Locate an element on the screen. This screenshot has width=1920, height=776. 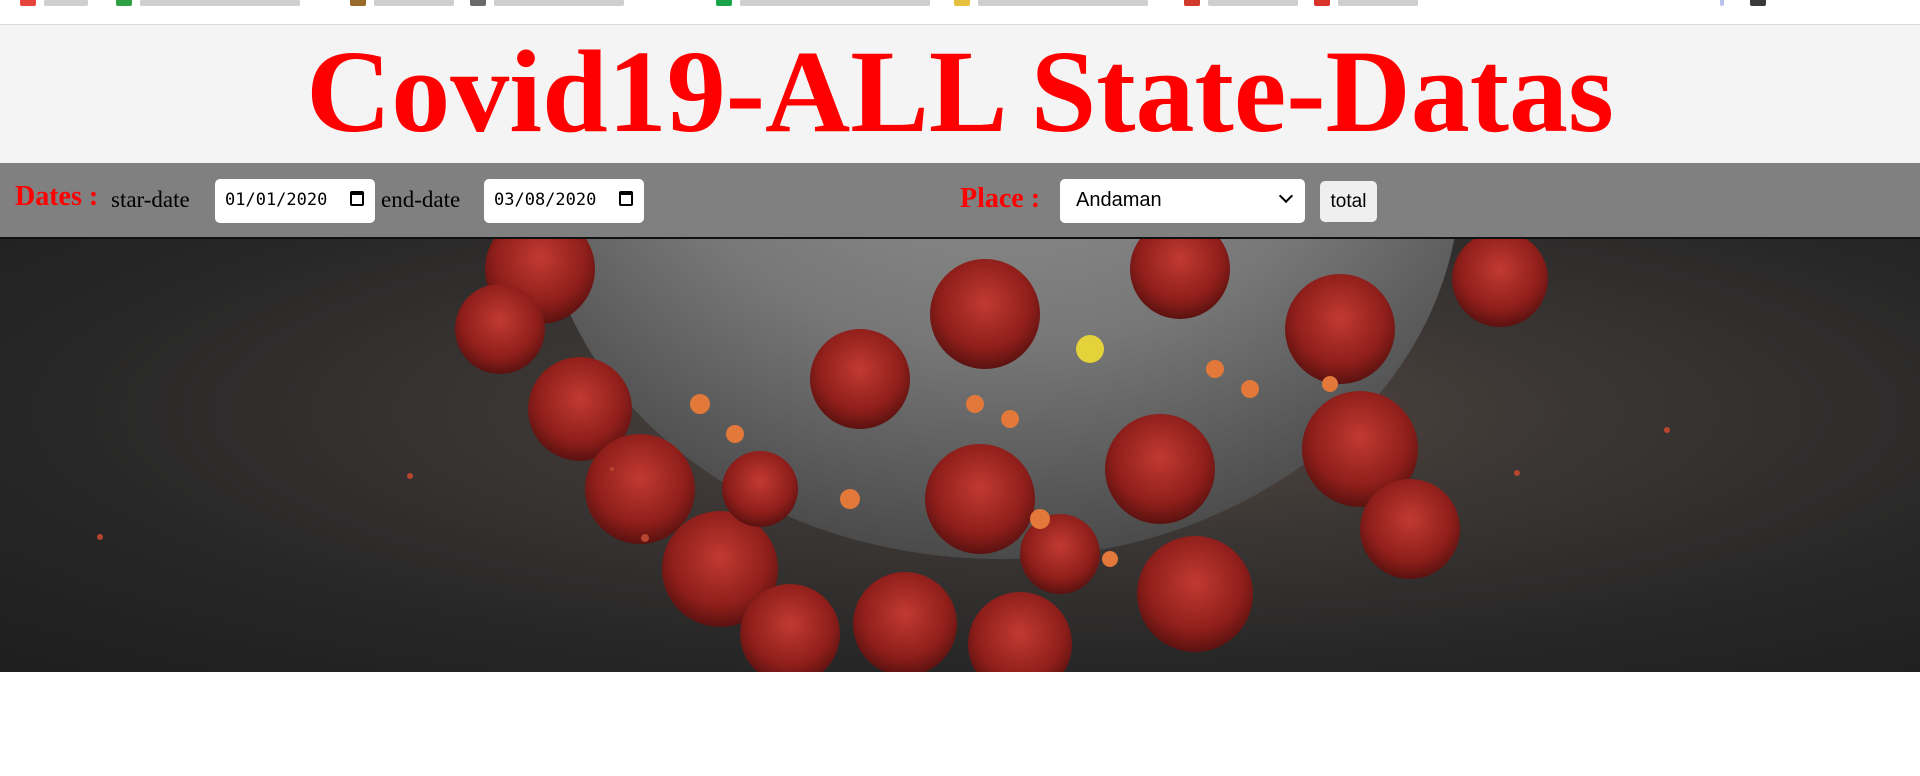
end-date-input: 03/08/2020 is located at coordinates (564, 201).